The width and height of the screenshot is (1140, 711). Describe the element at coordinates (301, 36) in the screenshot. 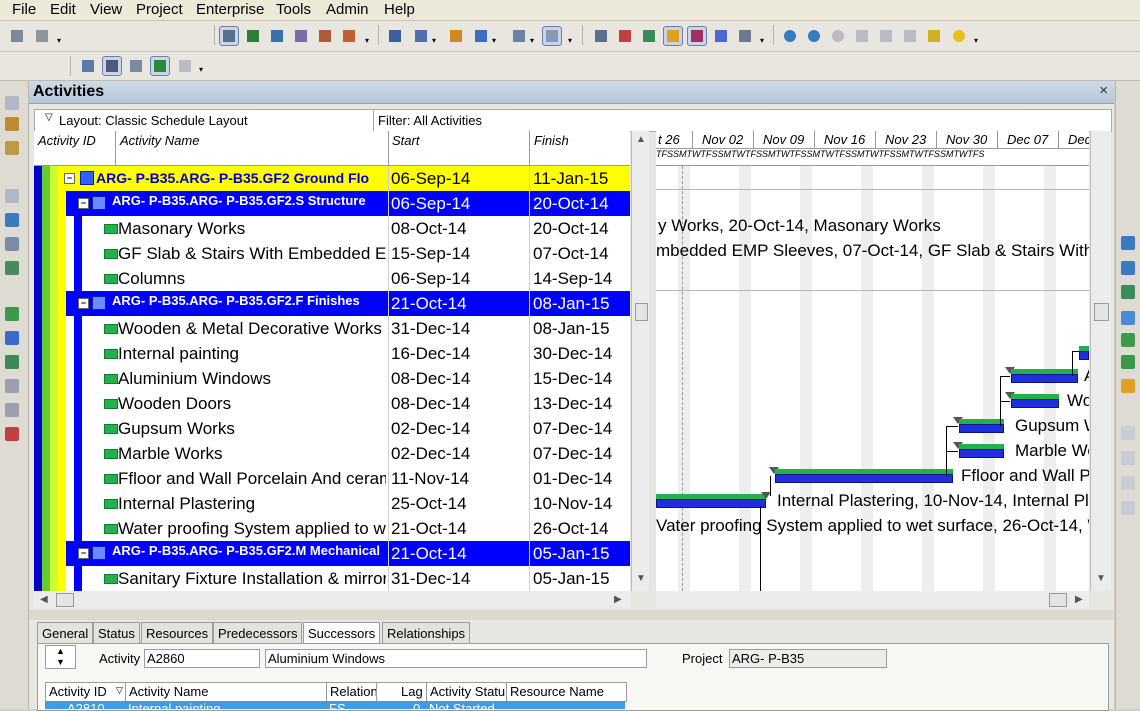

I see `profile-icon` at that location.